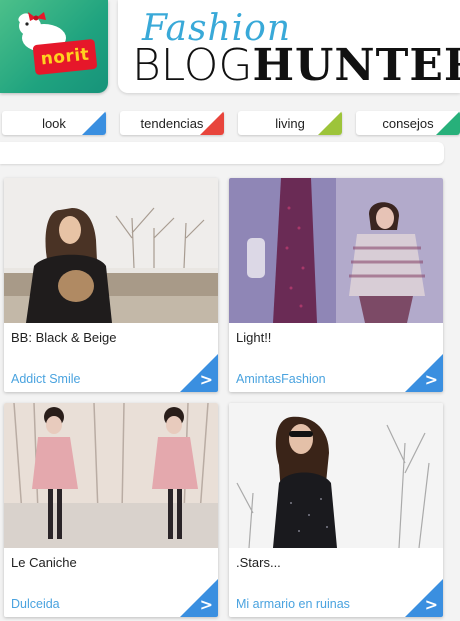  Describe the element at coordinates (35, 604) in the screenshot. I see `post-author-link: Dulceida` at that location.